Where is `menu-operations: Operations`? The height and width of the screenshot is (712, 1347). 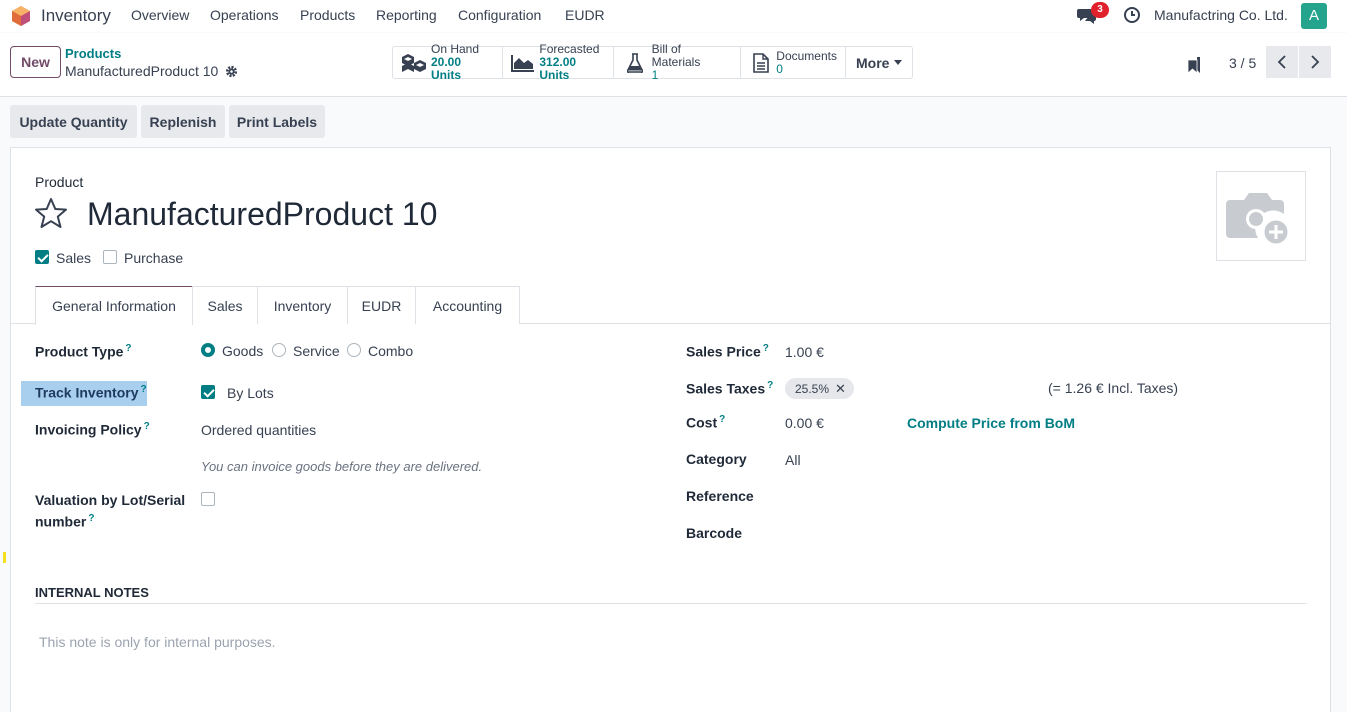
menu-operations: Operations is located at coordinates (244, 15).